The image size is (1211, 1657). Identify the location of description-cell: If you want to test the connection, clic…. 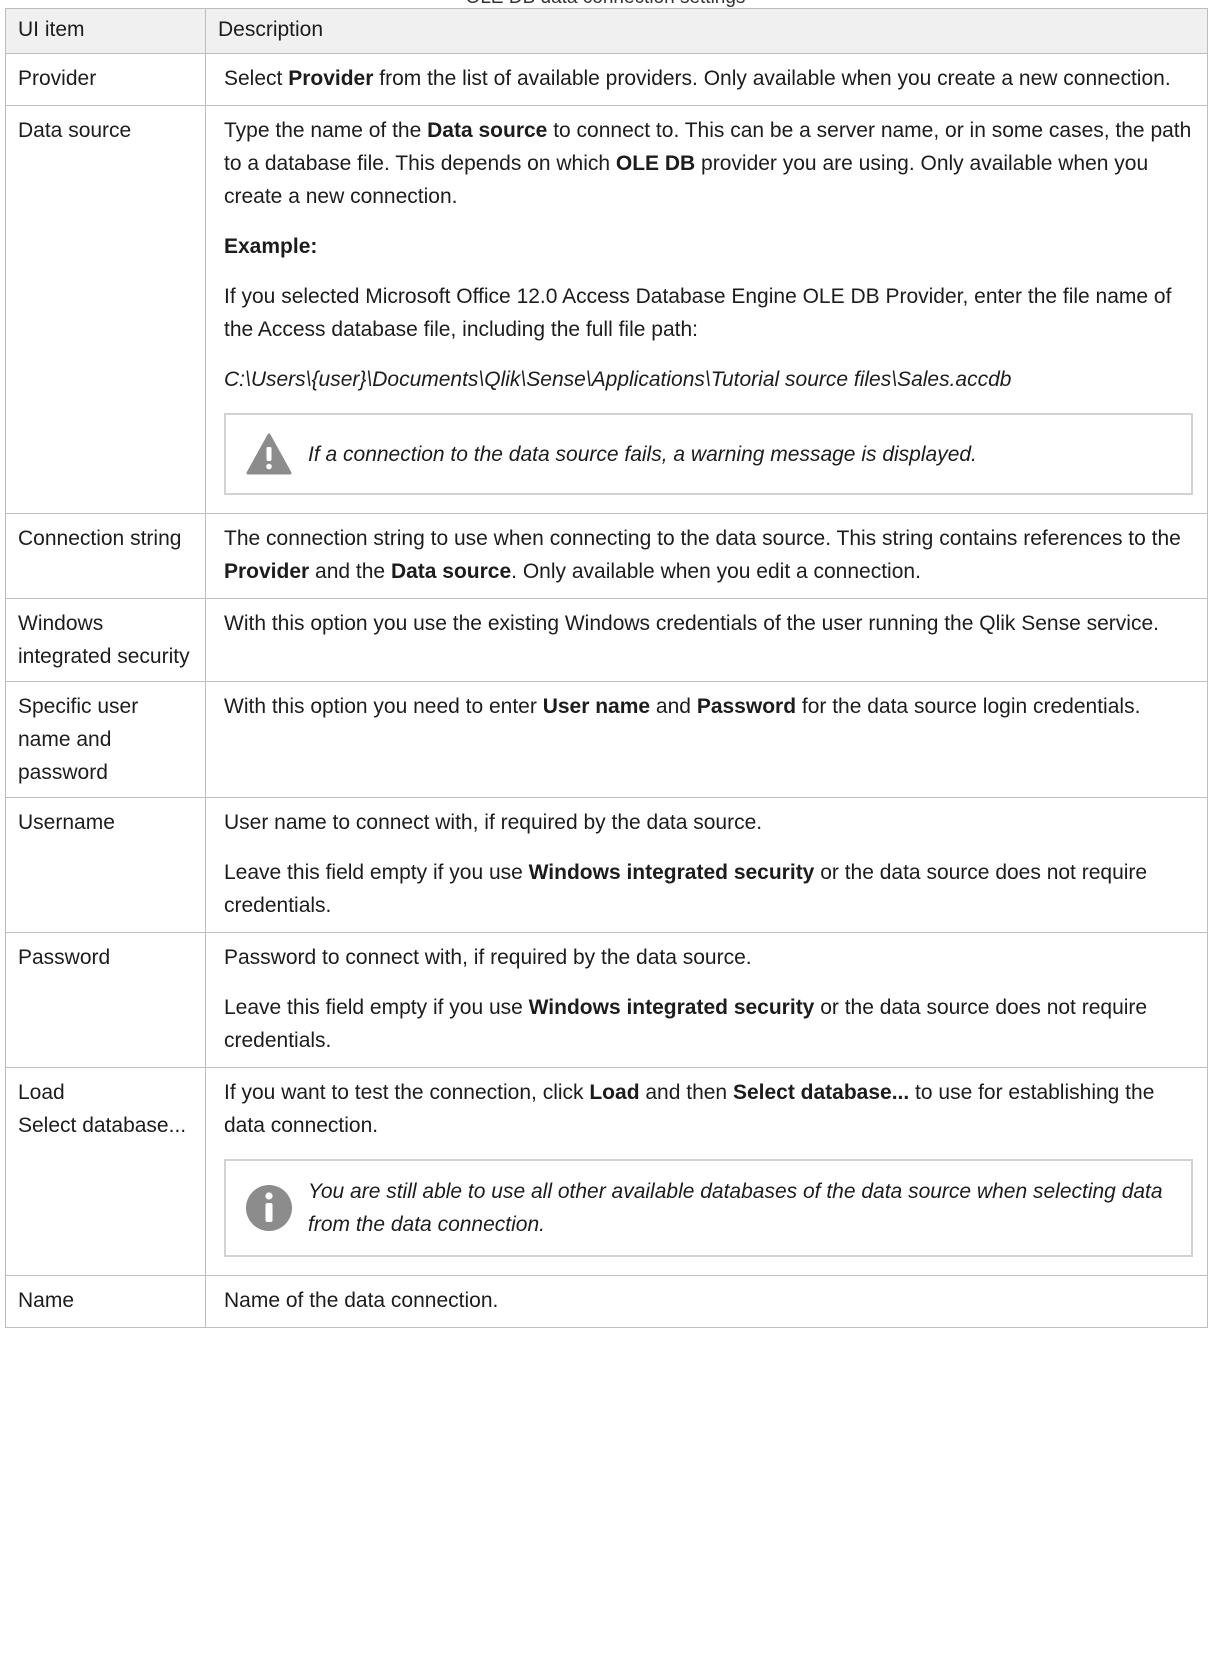
(706, 1171).